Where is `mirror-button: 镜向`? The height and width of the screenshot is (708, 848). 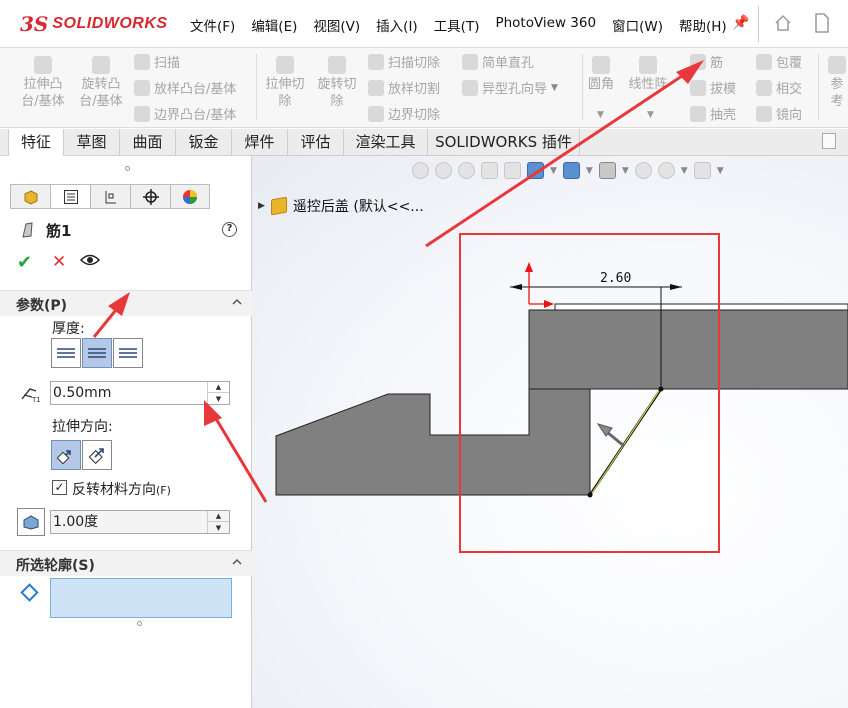
mirror-button: 镜向 is located at coordinates (779, 113).